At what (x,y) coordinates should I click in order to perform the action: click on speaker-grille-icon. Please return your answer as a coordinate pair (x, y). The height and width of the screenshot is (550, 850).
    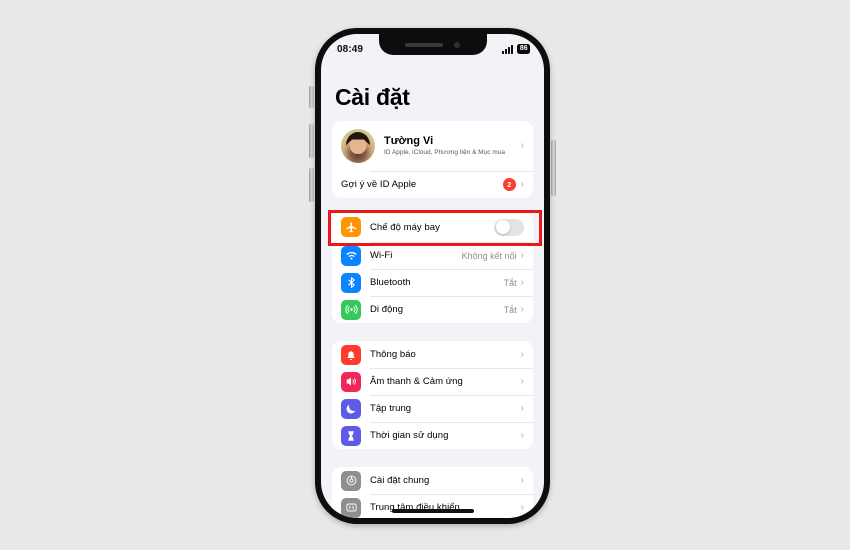
    Looking at the image, I should click on (424, 44).